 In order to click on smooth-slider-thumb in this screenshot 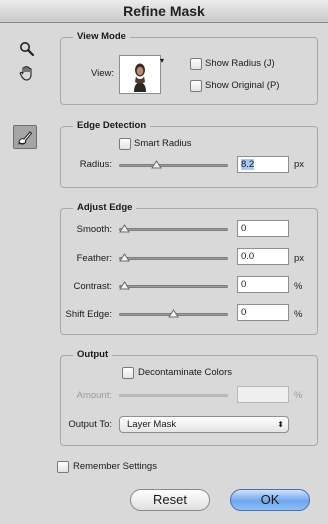, I will do `click(124, 228)`.